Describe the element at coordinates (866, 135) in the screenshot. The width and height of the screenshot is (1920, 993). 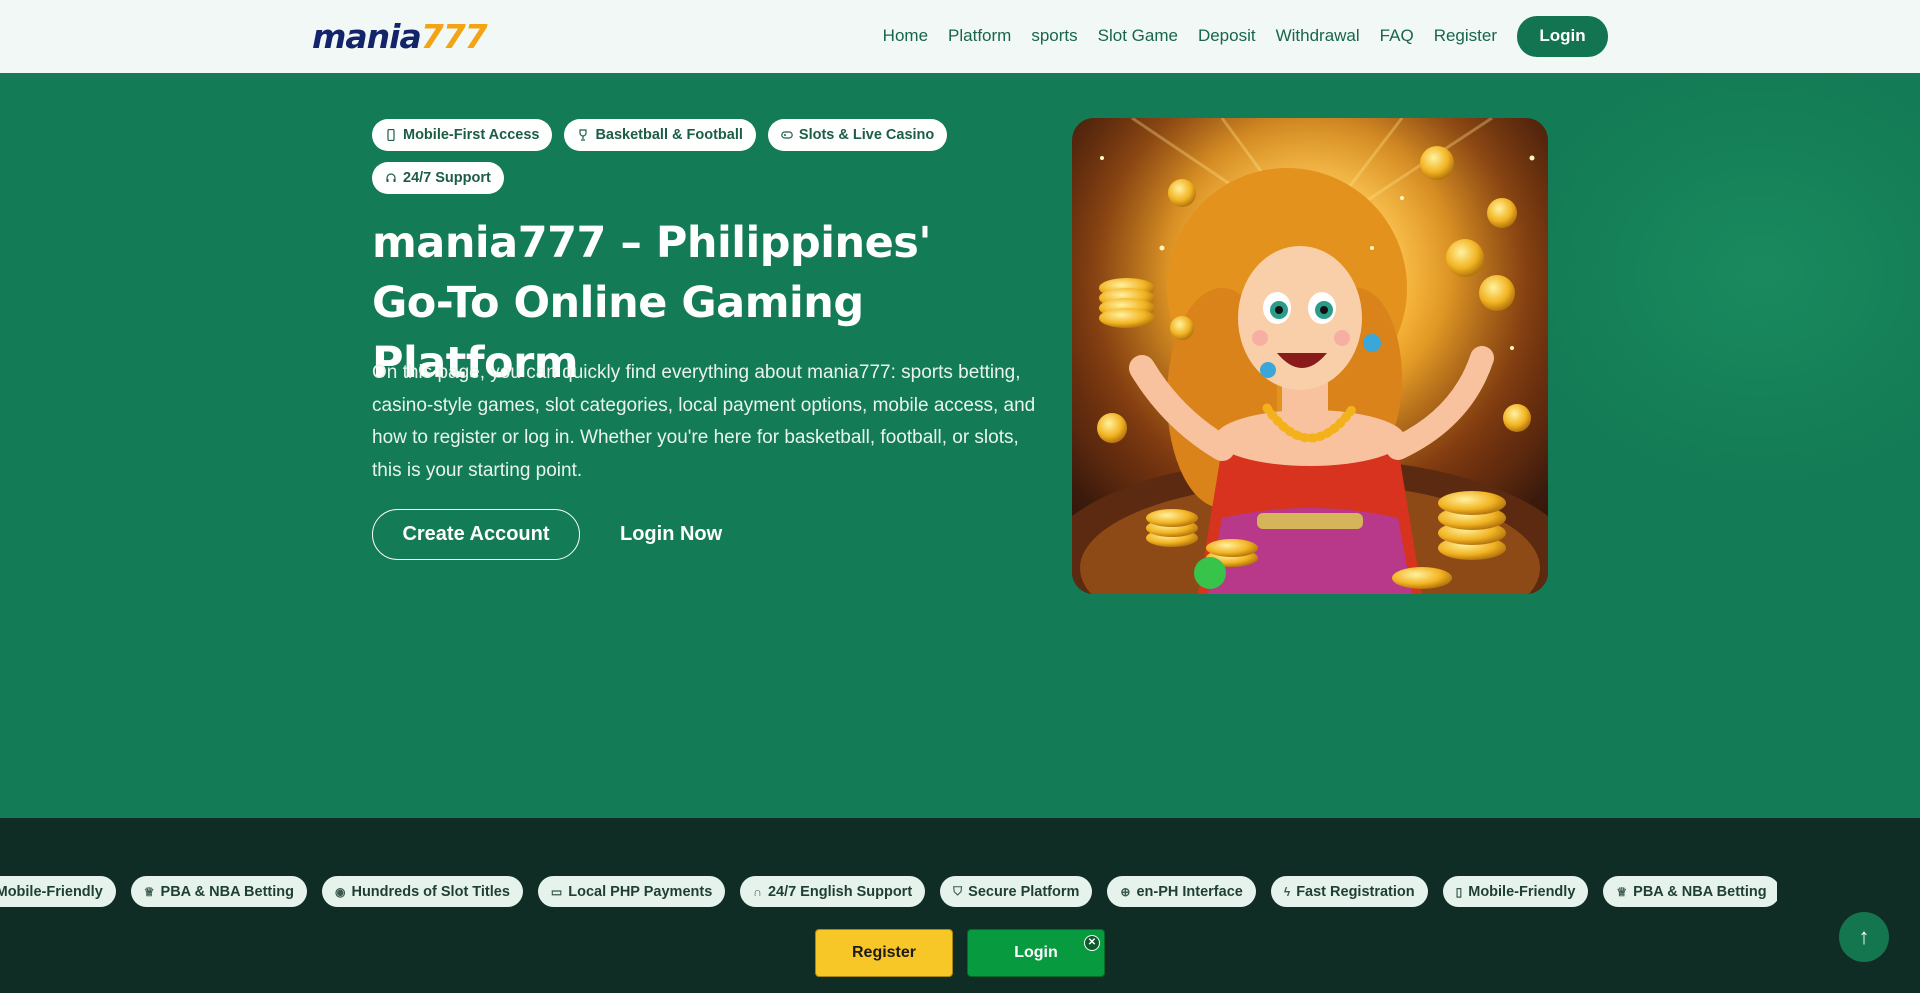
I see `chip-label: Slots & Live Casino` at that location.